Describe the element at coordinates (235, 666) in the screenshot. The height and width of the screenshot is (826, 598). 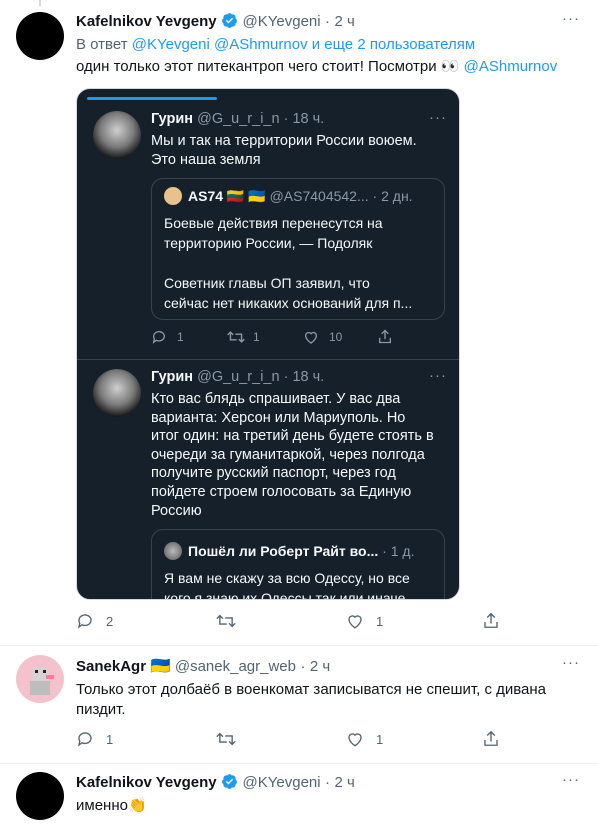
I see `author-handle: @sanek_agr_web` at that location.